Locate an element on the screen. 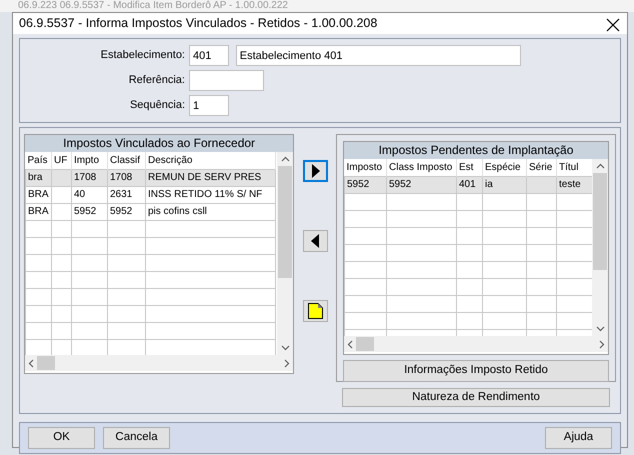  table-cell: ia is located at coordinates (504, 184).